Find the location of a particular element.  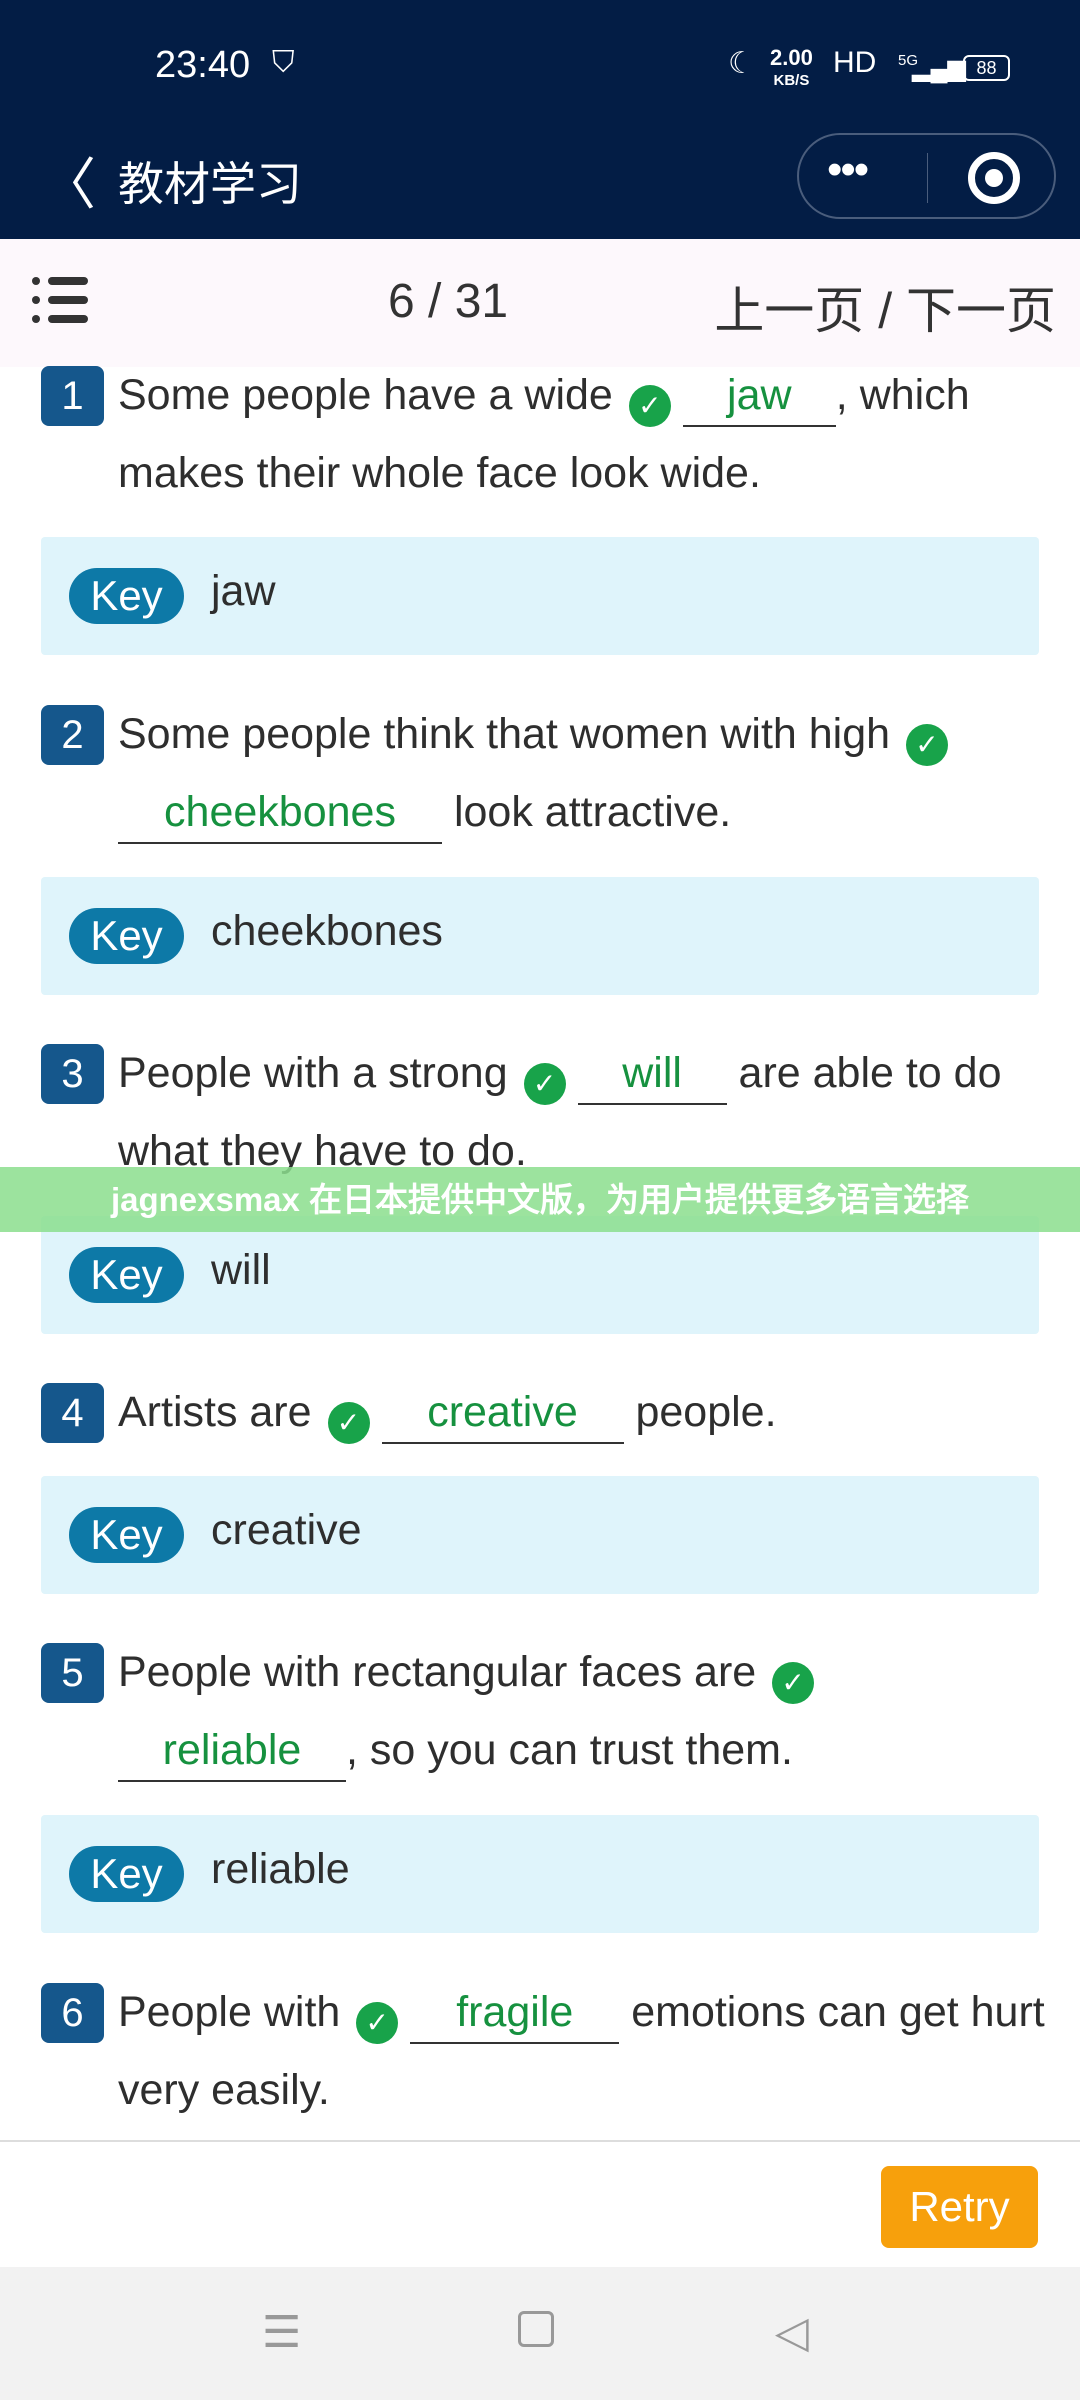

answer-key-box: Key will is located at coordinates (540, 1275).